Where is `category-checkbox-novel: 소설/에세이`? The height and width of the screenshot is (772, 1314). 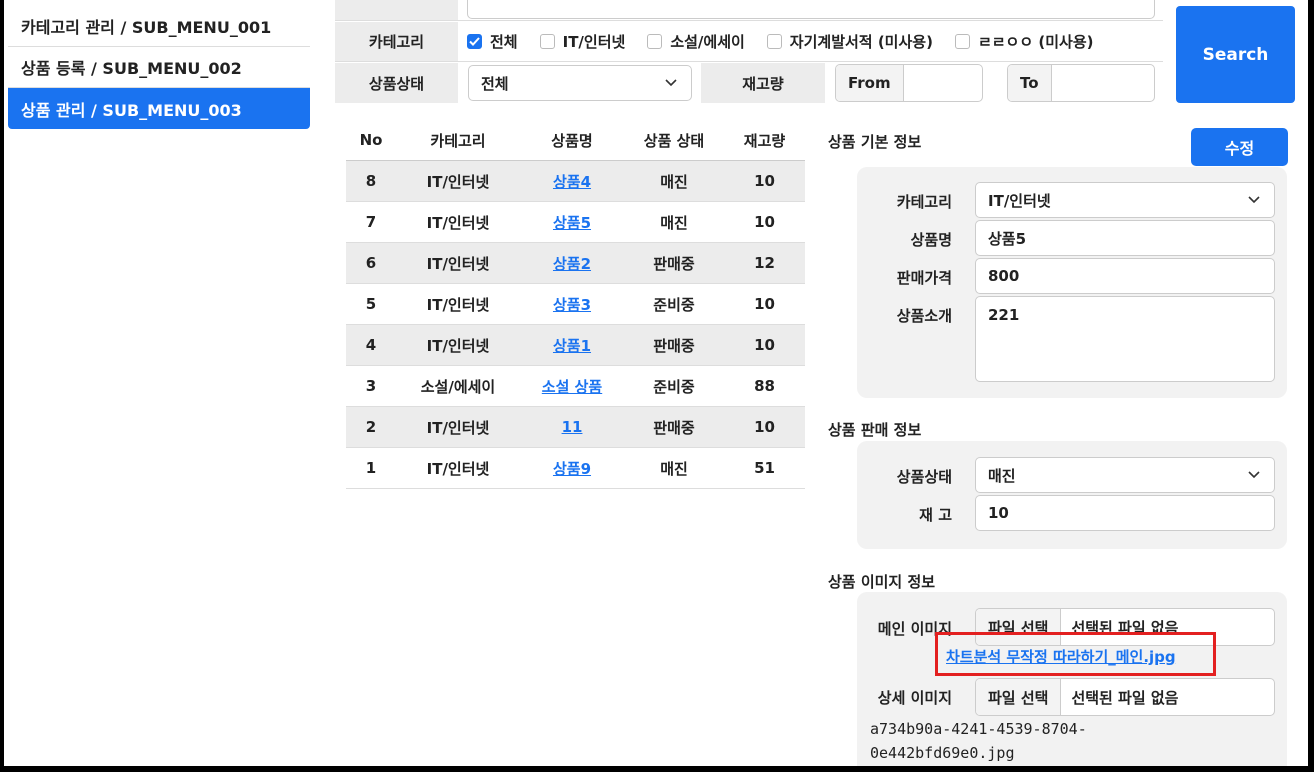 category-checkbox-novel: 소설/에세이 is located at coordinates (696, 41).